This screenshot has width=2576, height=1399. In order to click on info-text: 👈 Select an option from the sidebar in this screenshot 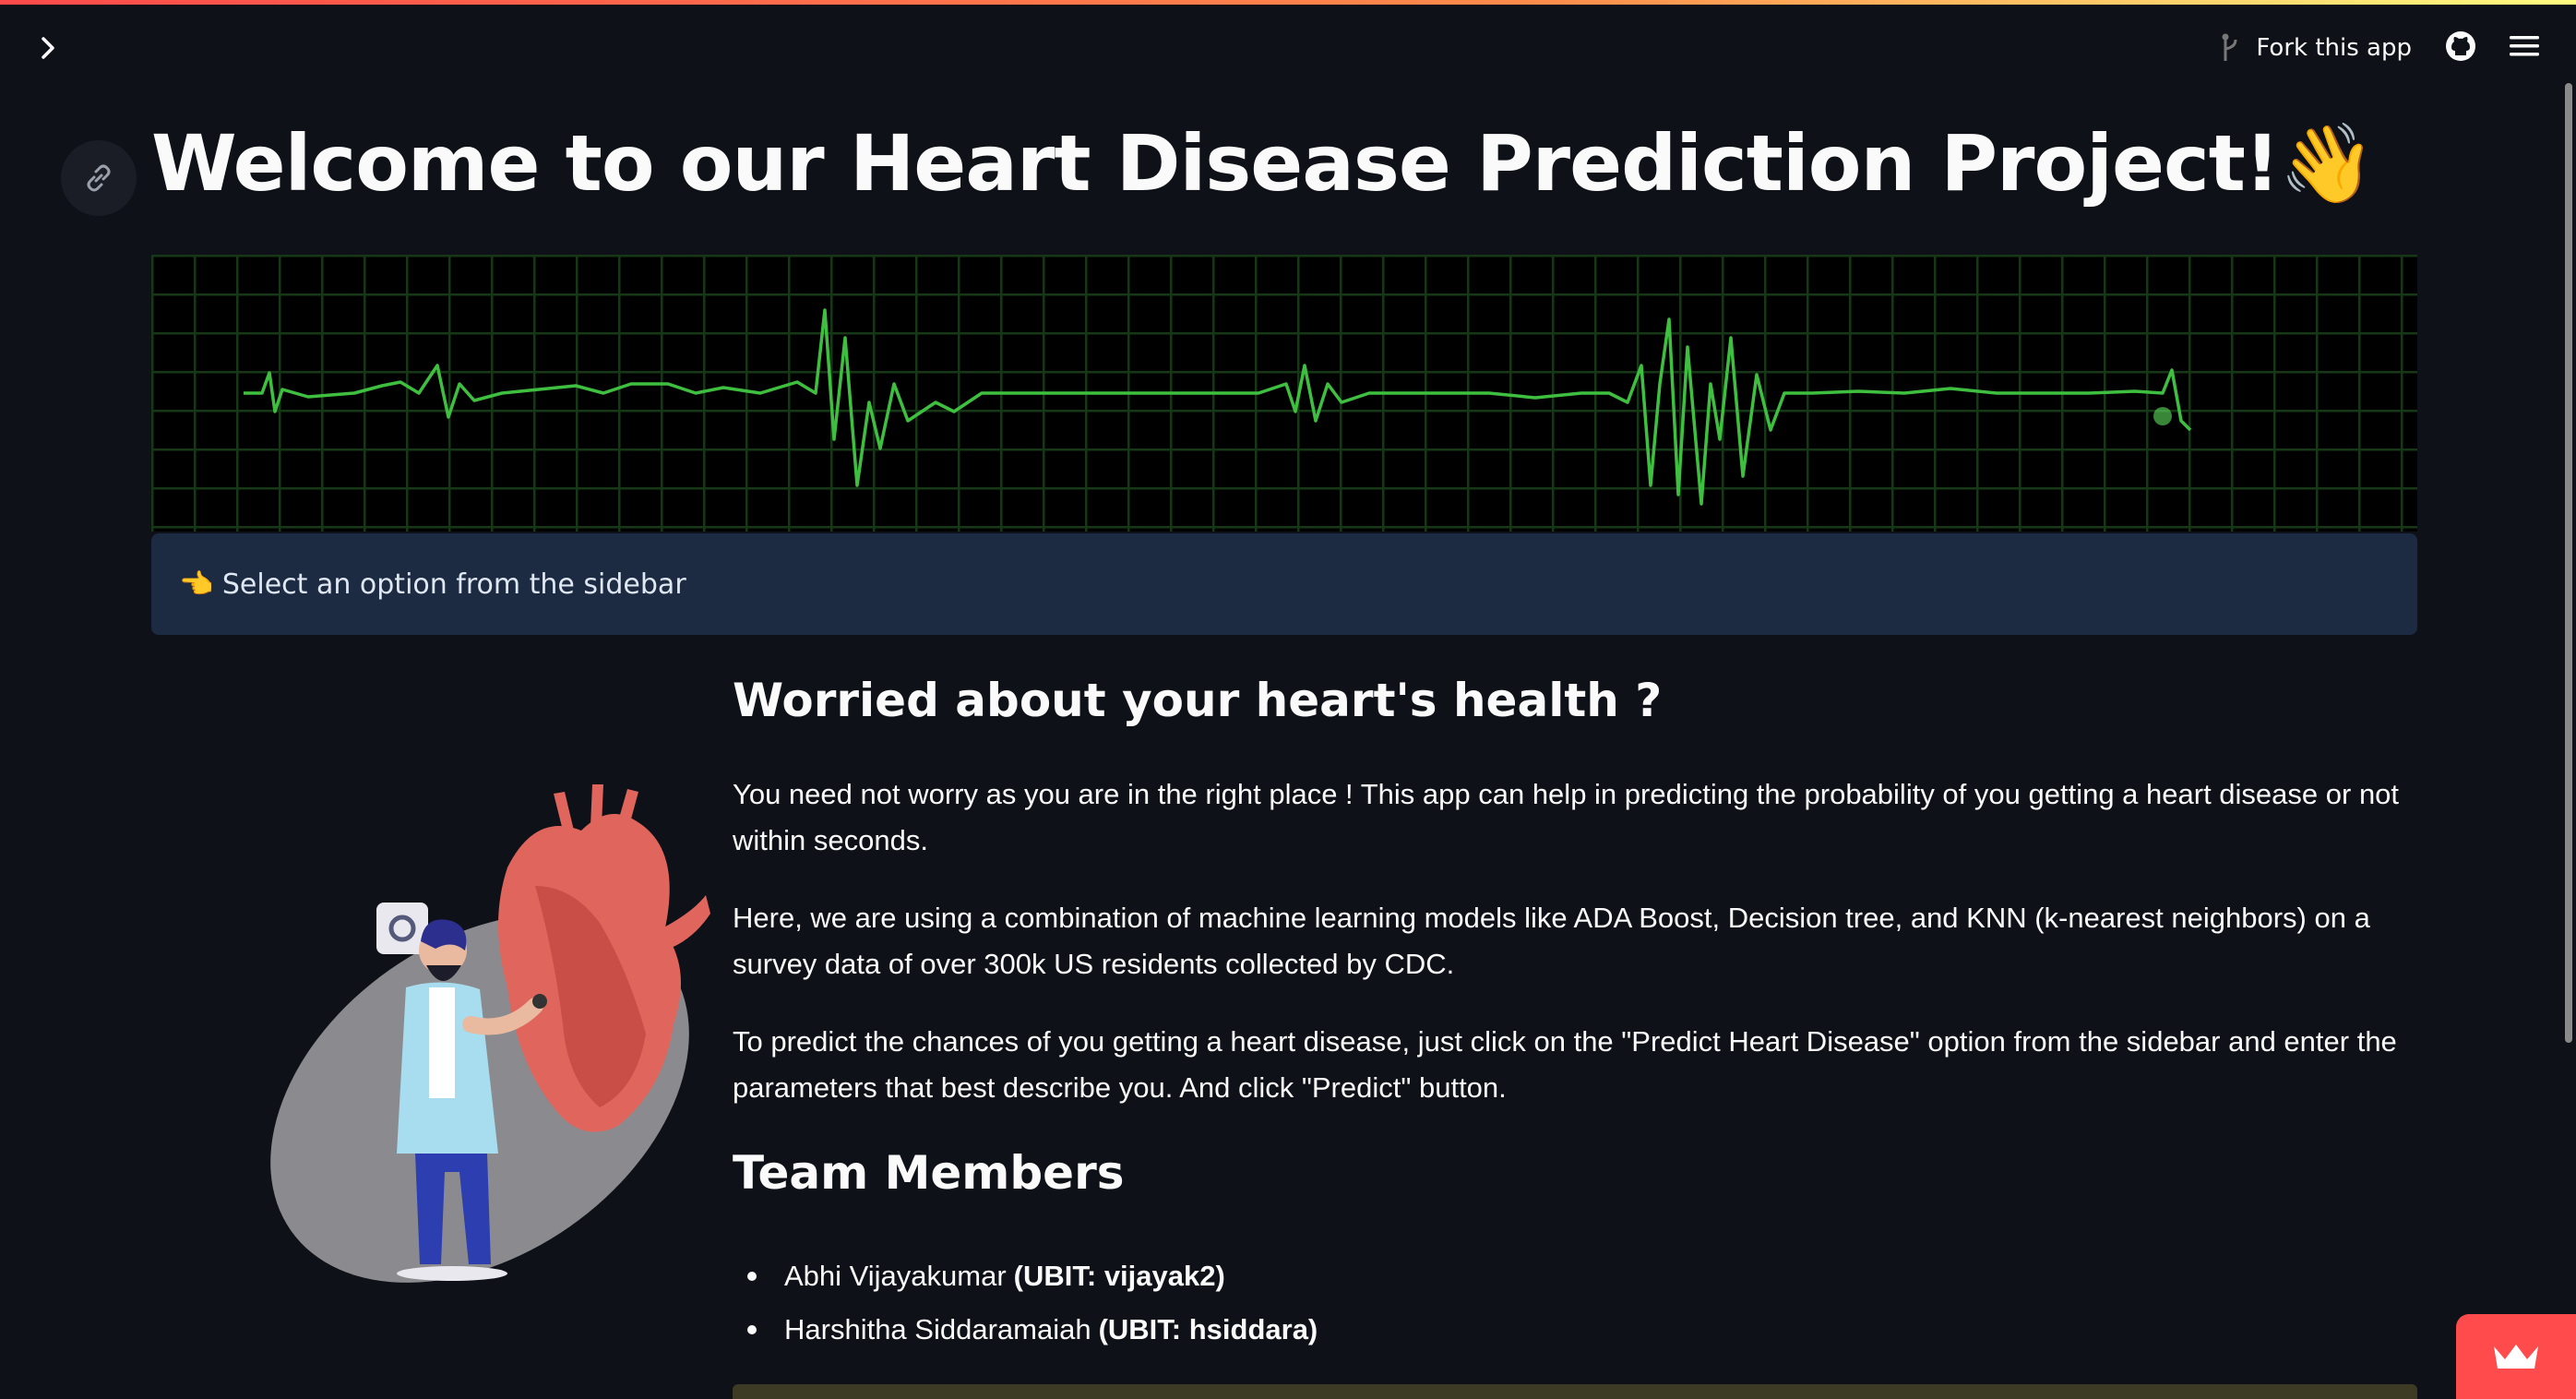, I will do `click(433, 584)`.